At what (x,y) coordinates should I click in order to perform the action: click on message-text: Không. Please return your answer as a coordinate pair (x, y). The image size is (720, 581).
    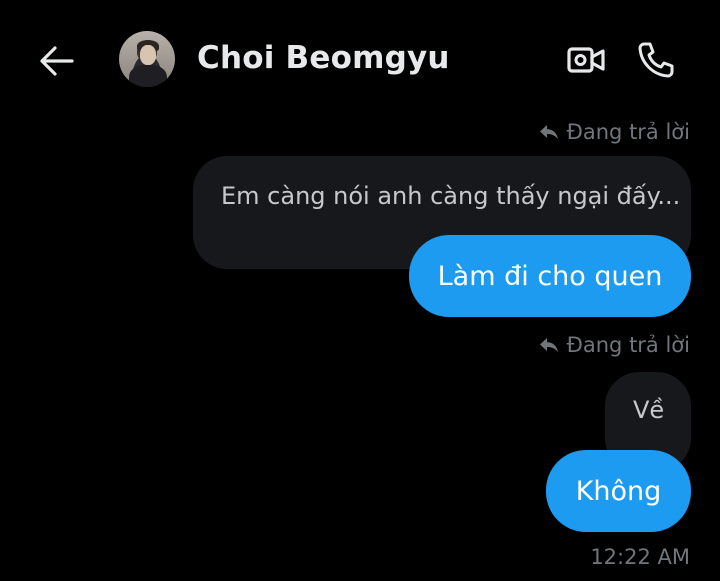
    Looking at the image, I should click on (618, 491).